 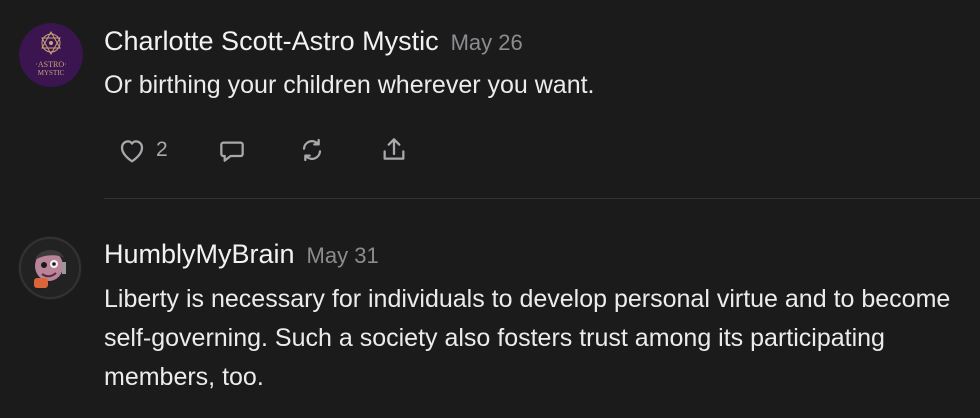 I want to click on astro-mystic-logo-icon: ·ASTRO· MYSTIC, so click(x=51, y=55).